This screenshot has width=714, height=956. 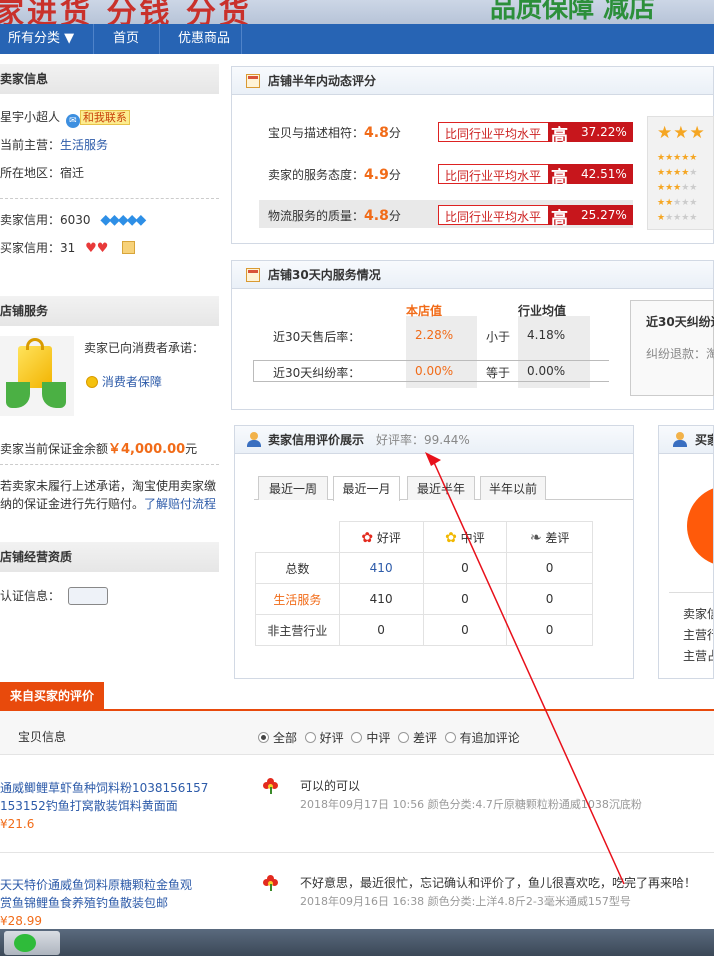 What do you see at coordinates (525, 668) in the screenshot?
I see `annotation-arrow` at bounding box center [525, 668].